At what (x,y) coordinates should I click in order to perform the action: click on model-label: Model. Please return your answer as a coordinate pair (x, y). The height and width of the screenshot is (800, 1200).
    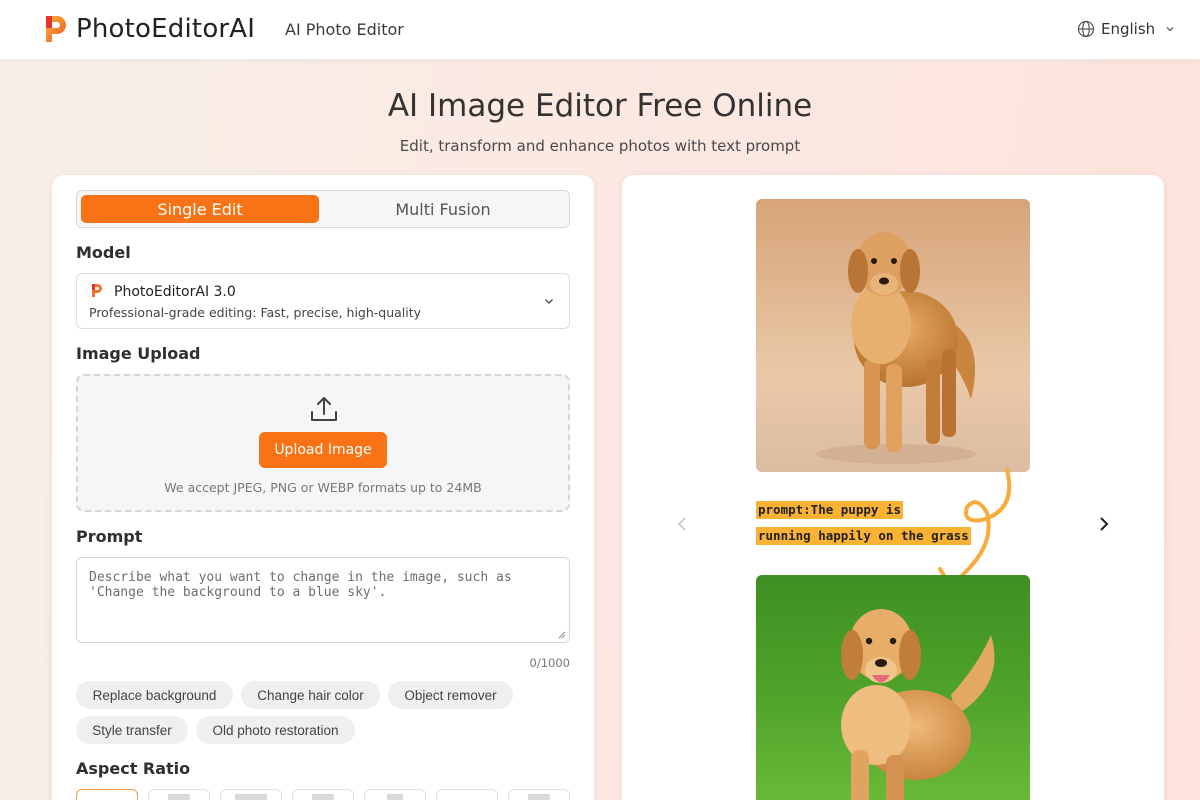
    Looking at the image, I should click on (103, 252).